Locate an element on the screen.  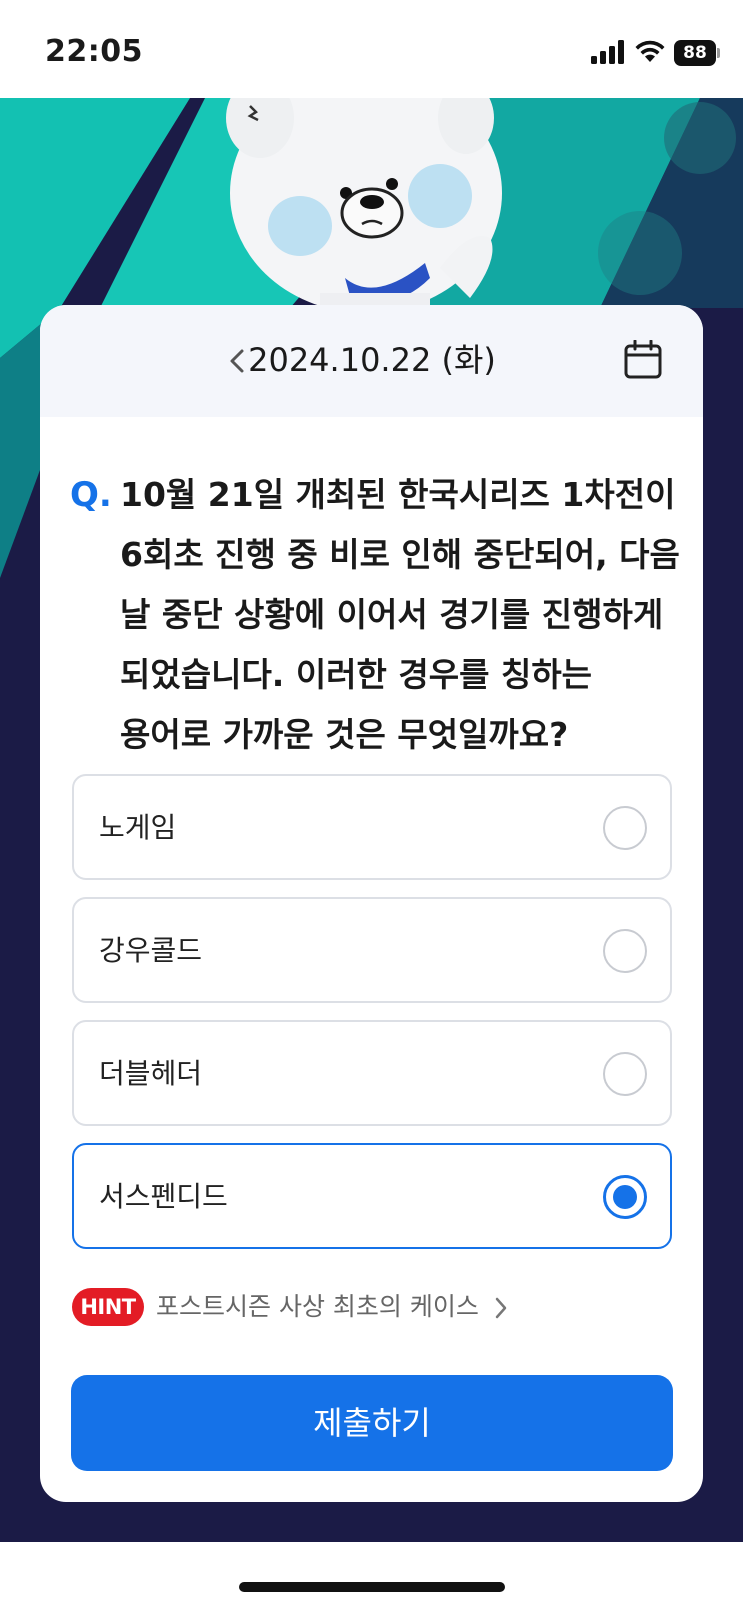
radio-dot is located at coordinates (625, 1197).